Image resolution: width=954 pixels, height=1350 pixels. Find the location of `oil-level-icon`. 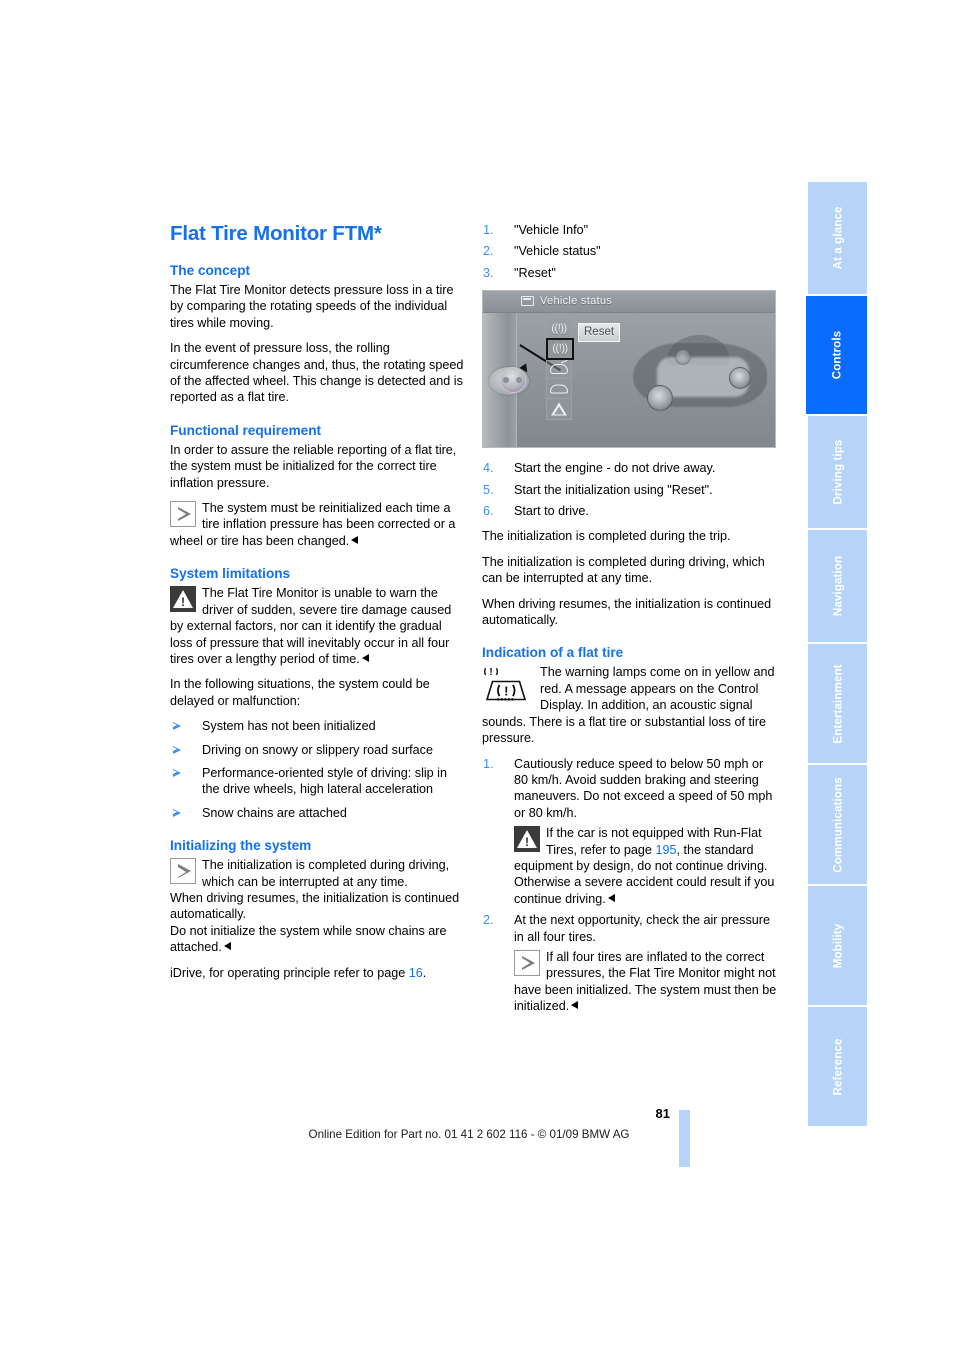

oil-level-icon is located at coordinates (559, 369).